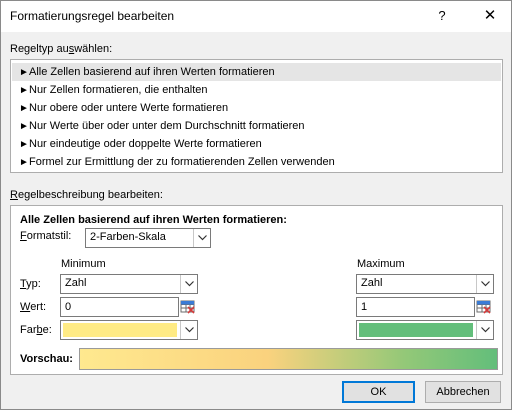  Describe the element at coordinates (442, 16) in the screenshot. I see `help-button: ?` at that location.